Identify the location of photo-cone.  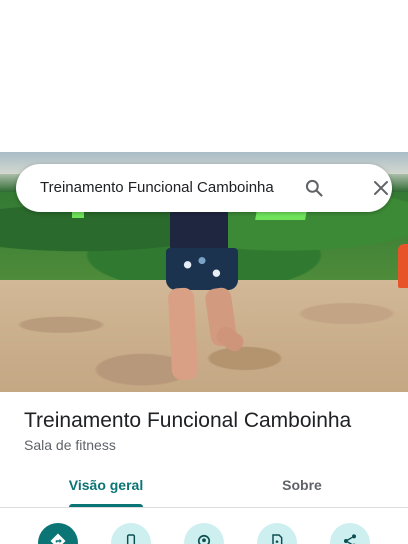
(403, 266).